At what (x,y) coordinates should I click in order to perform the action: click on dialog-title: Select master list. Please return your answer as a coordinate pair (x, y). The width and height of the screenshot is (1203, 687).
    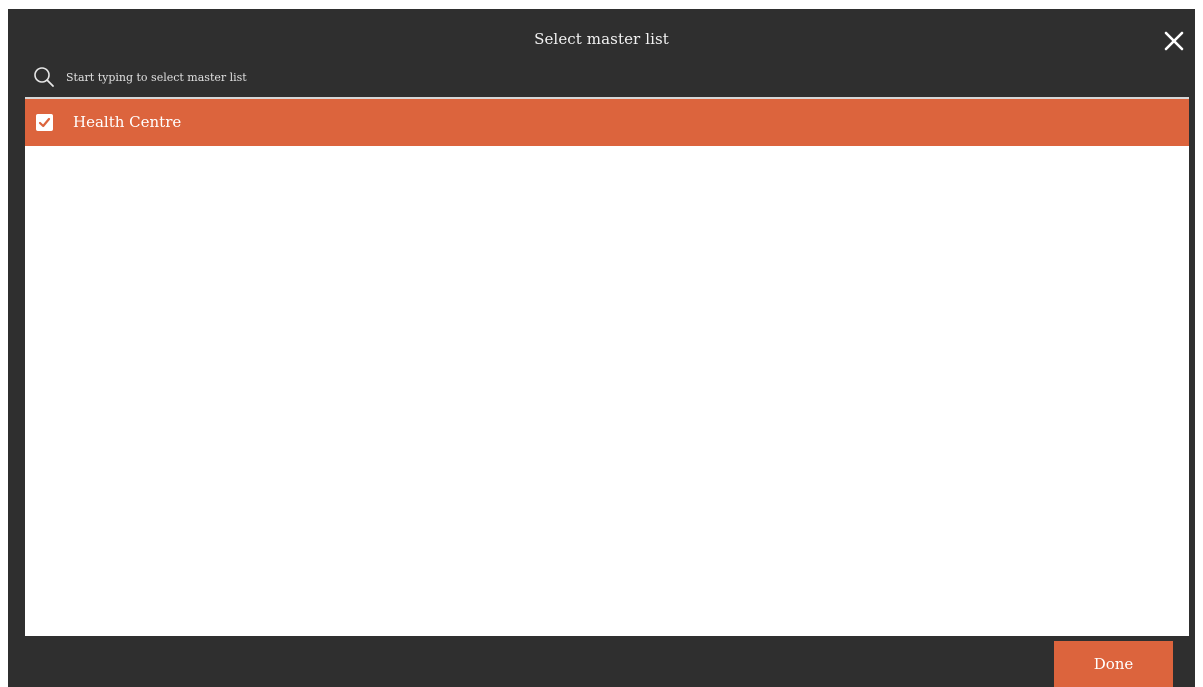
    Looking at the image, I should click on (601, 39).